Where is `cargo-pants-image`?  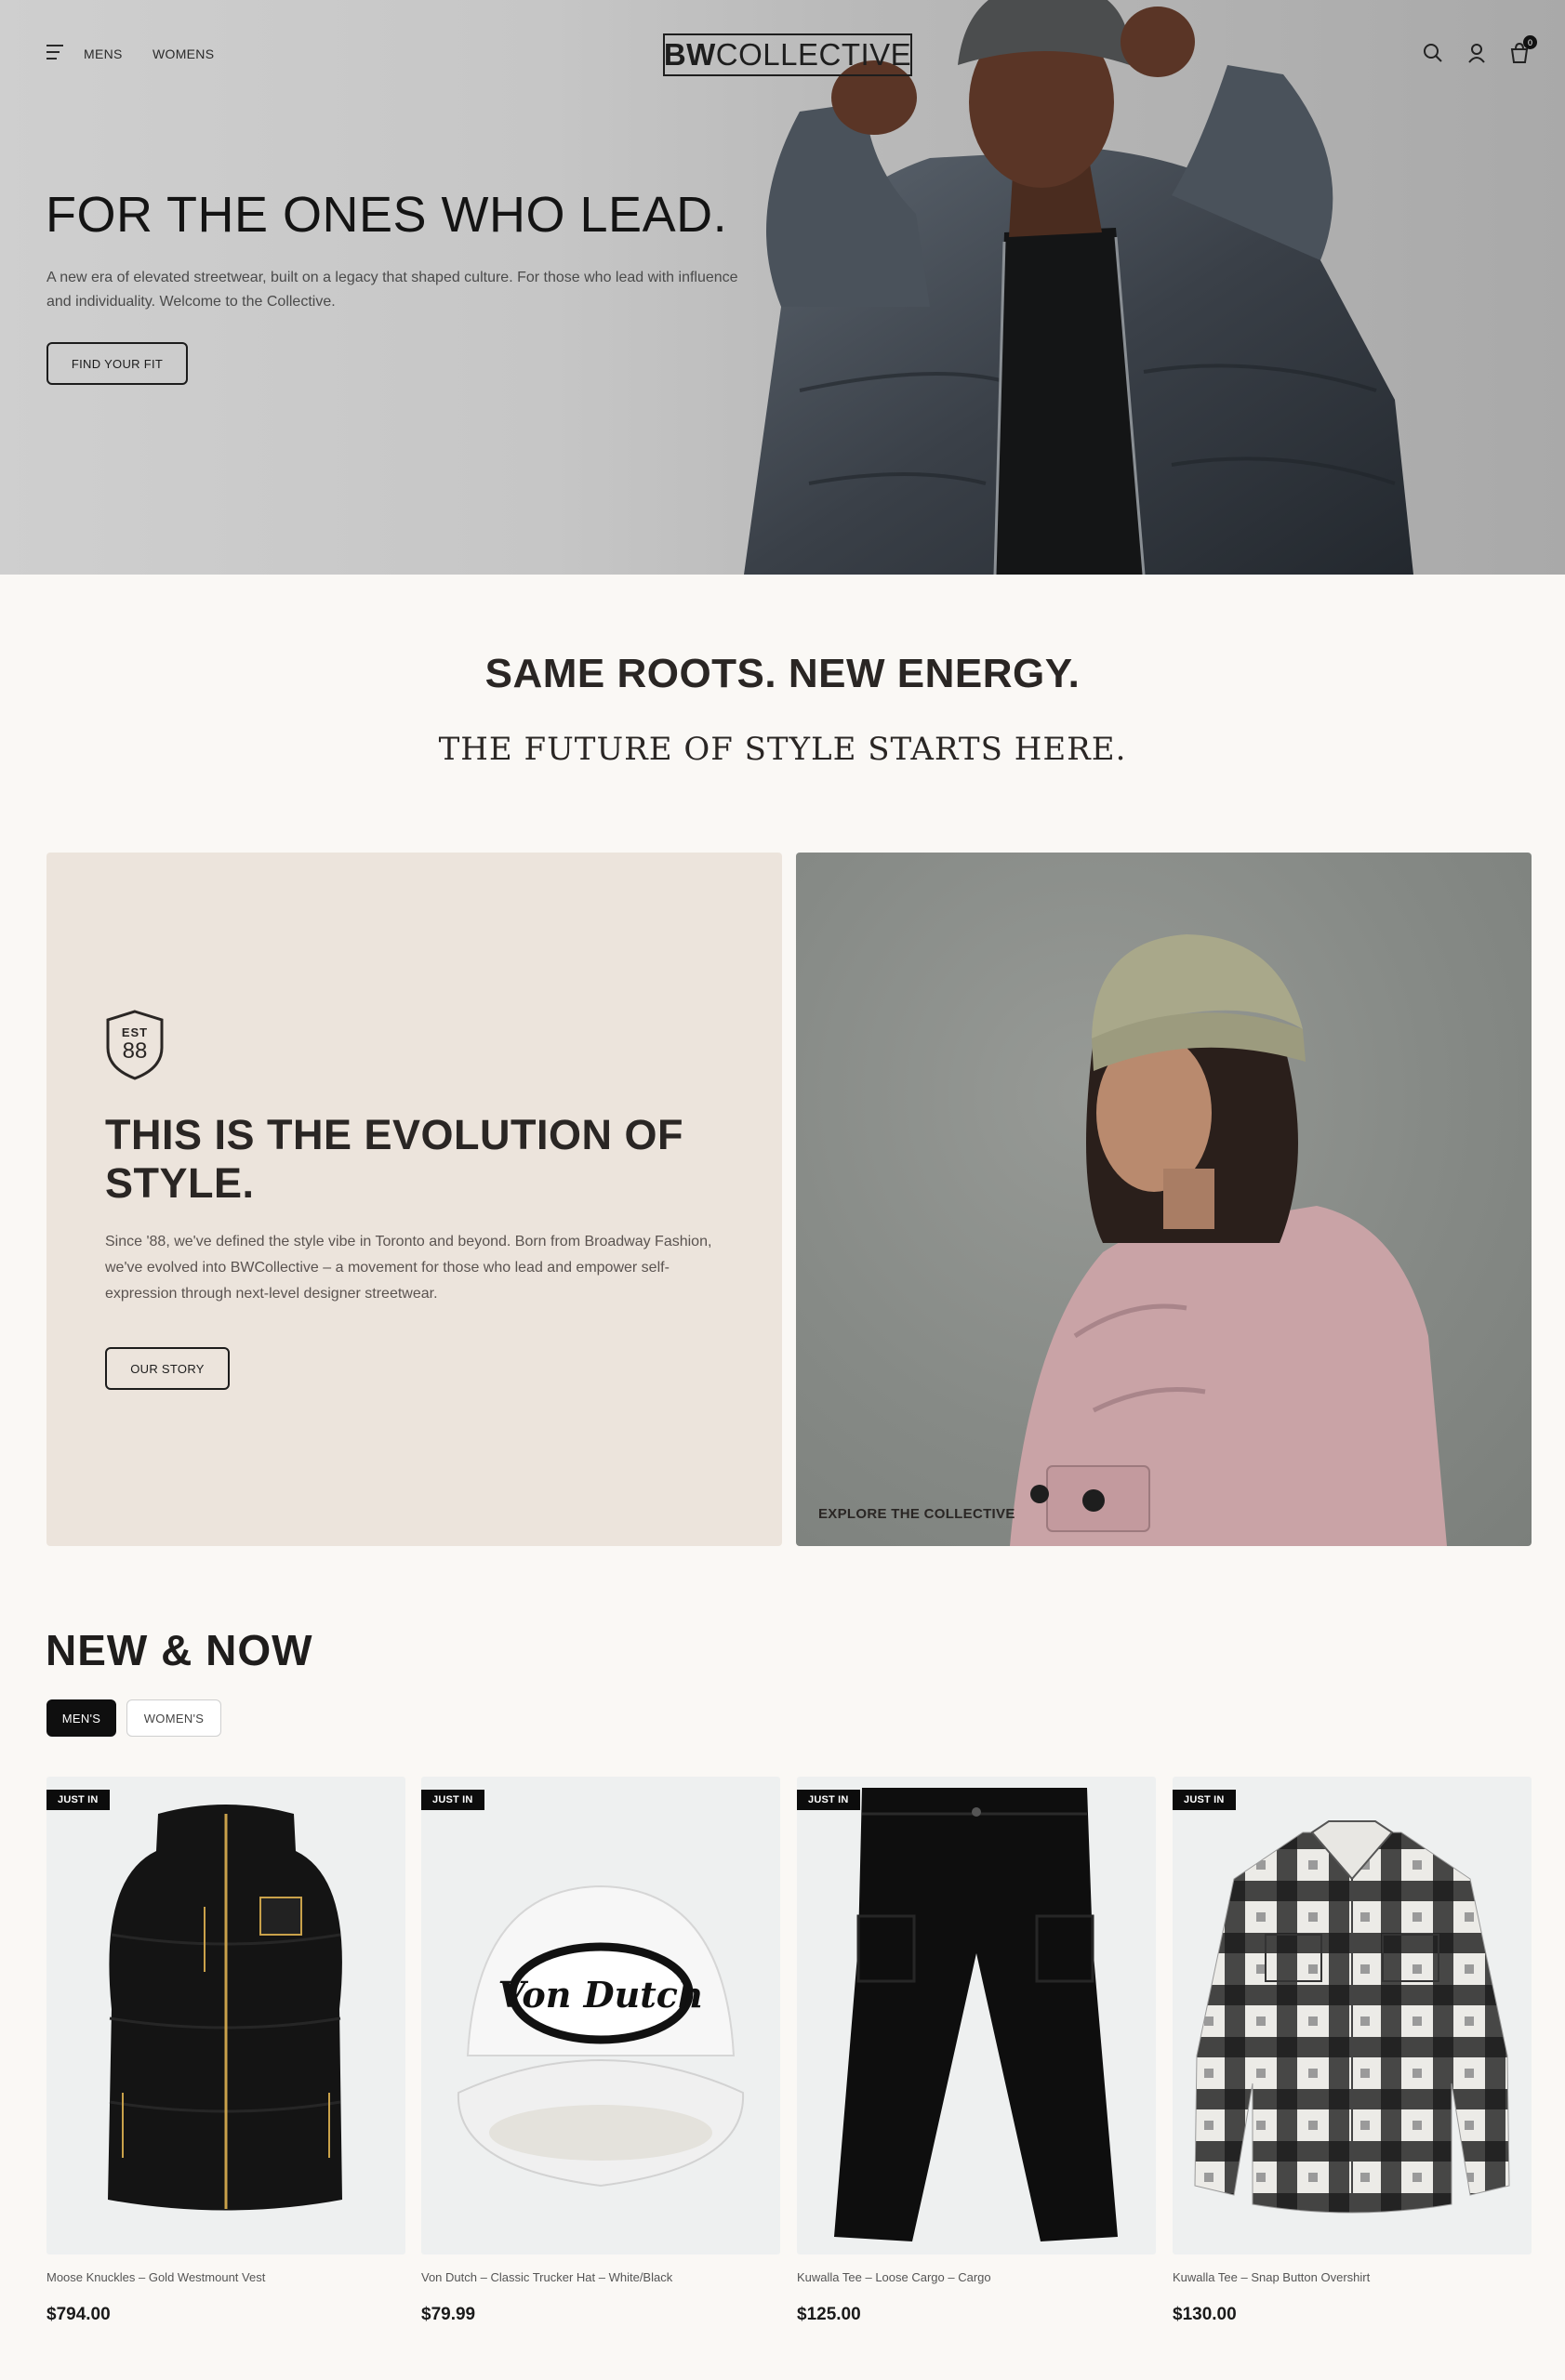
cargo-pants-image is located at coordinates (976, 2014).